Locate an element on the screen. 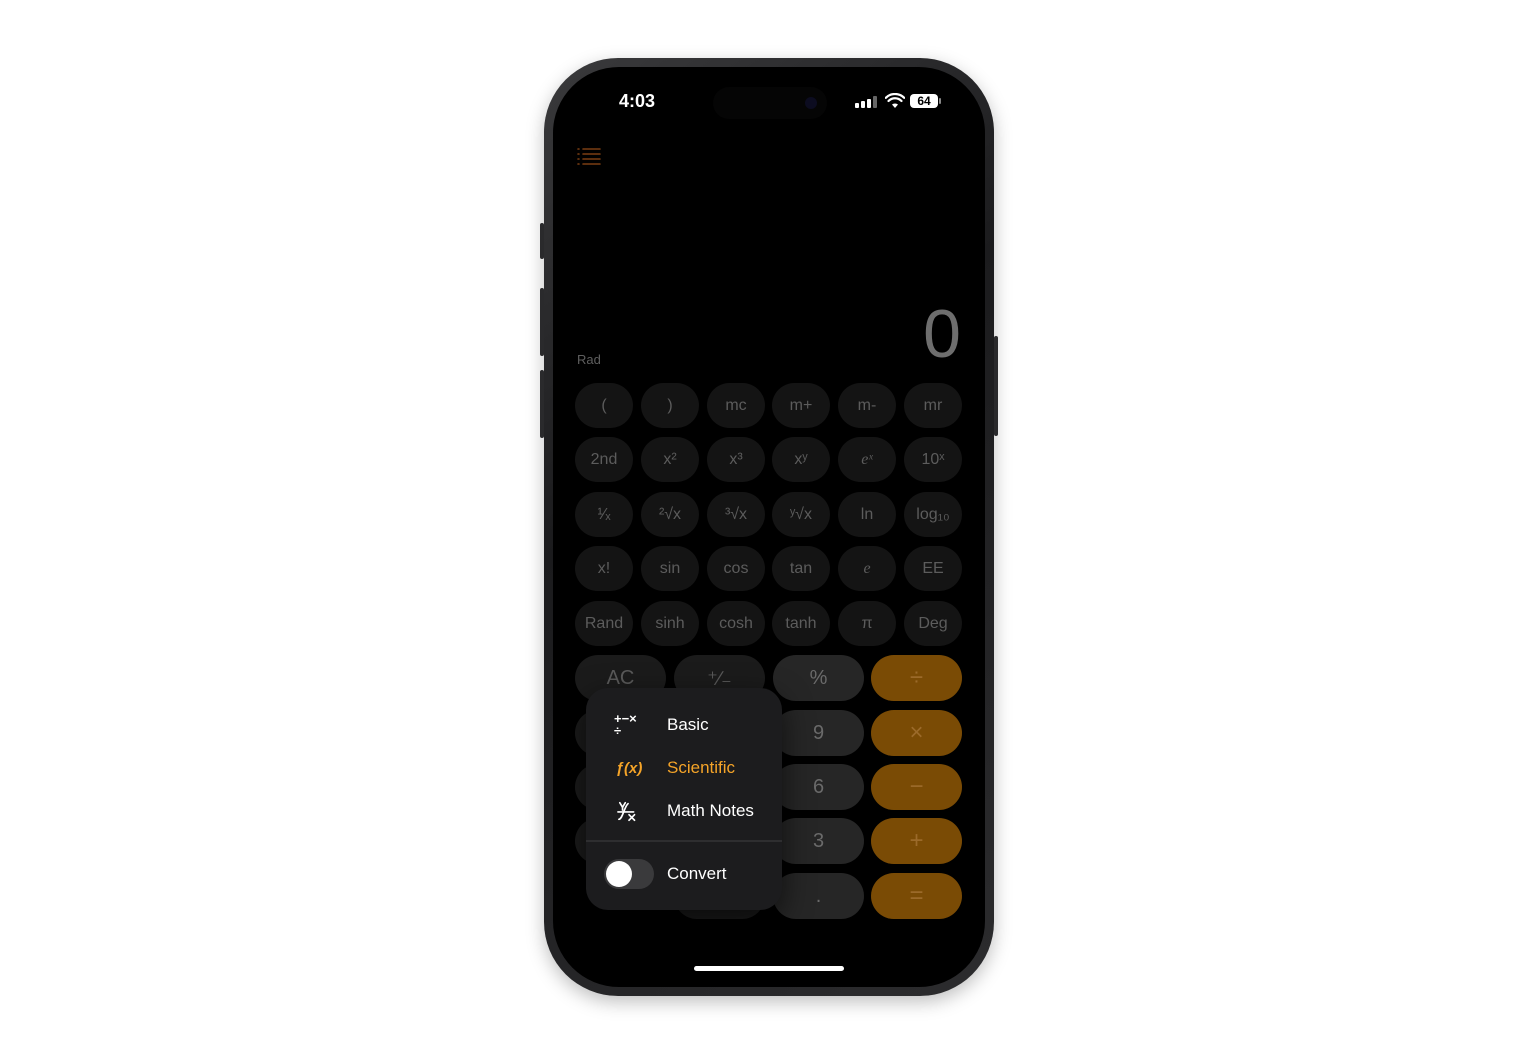 The height and width of the screenshot is (1054, 1536). convert-toggle is located at coordinates (629, 874).